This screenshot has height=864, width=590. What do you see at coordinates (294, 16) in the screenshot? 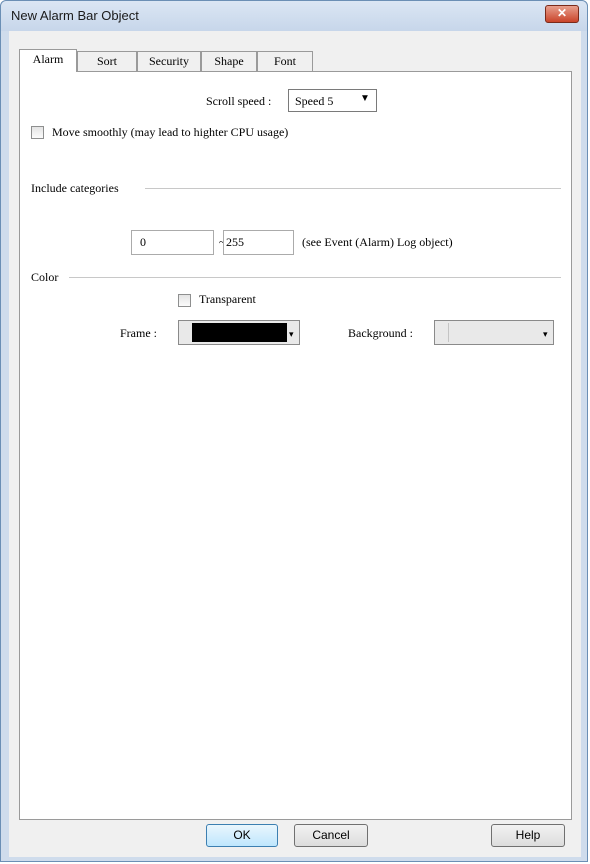
I see `title-bar: New Alarm Bar Object ✕` at bounding box center [294, 16].